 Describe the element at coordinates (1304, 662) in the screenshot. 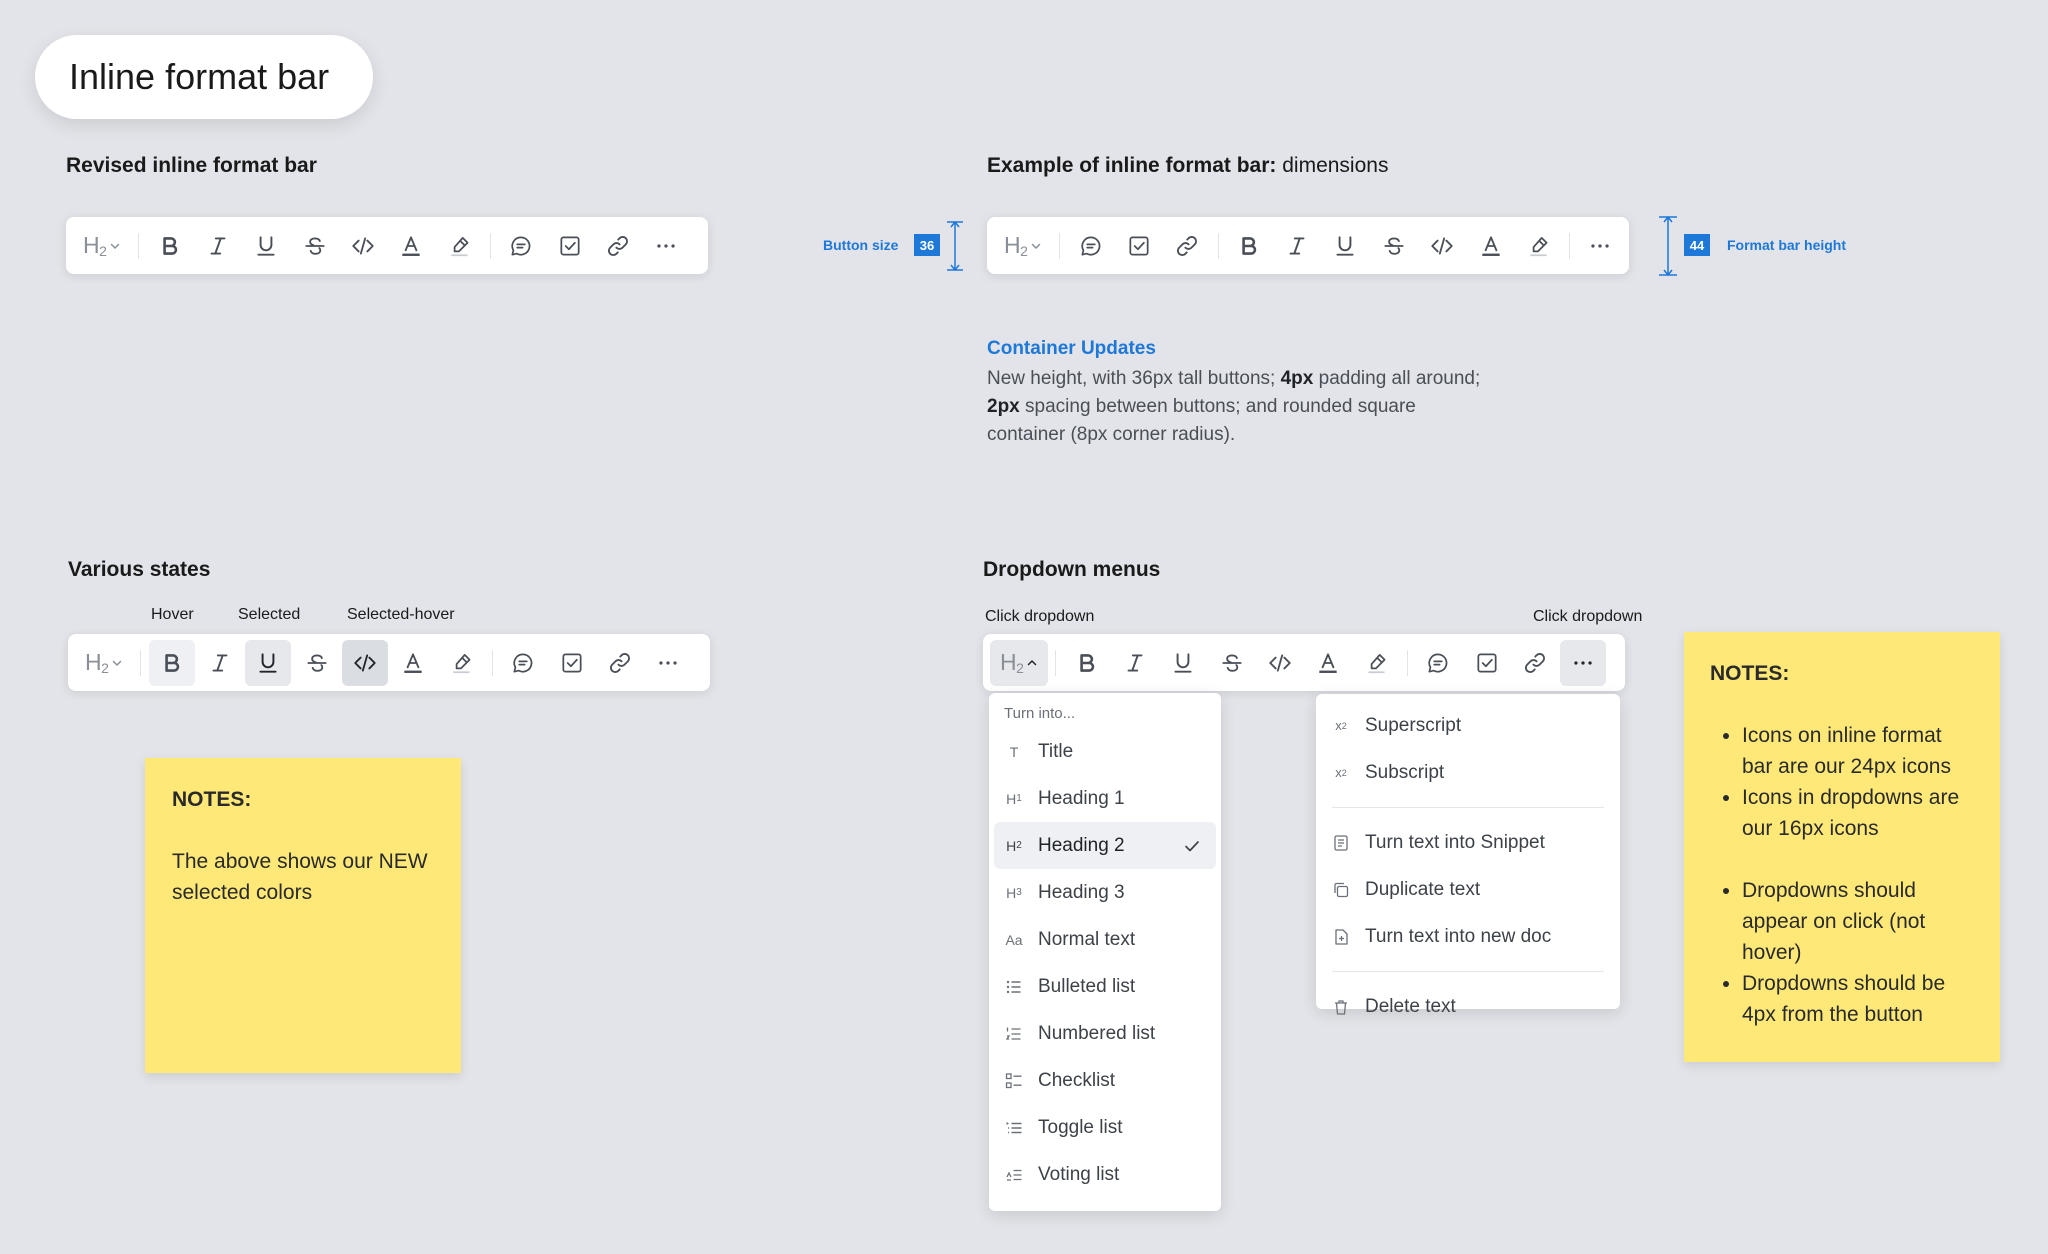

I see `format-bar-dropdowns: H2` at that location.